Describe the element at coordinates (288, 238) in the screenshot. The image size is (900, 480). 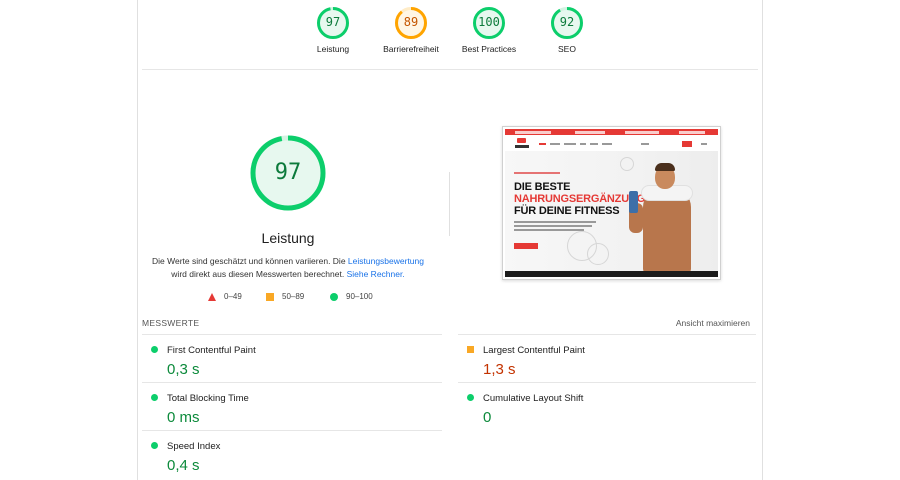
I see `performance-title: Leistung` at that location.